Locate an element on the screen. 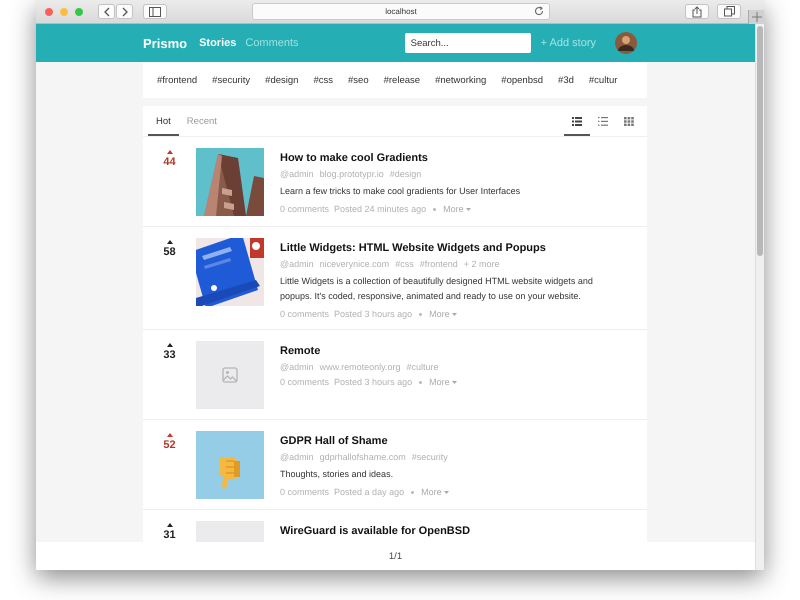 This screenshot has width=800, height=600. tag-link: #release is located at coordinates (402, 80).